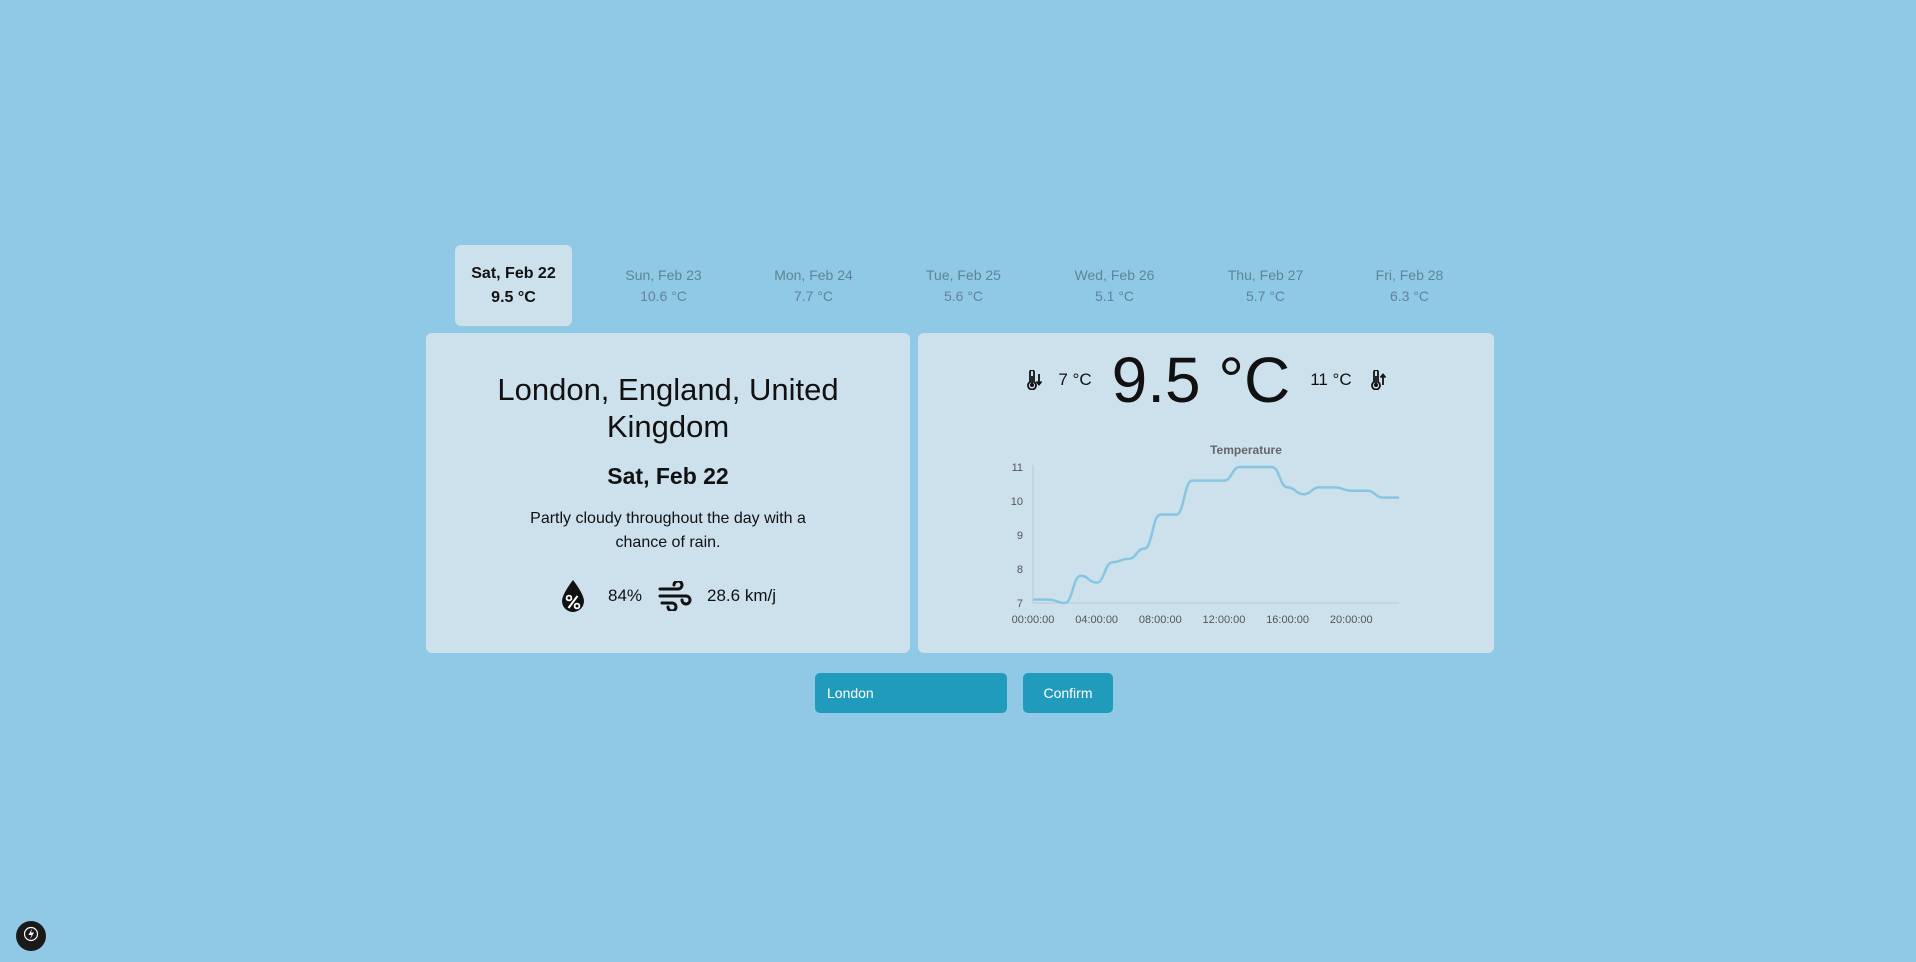  What do you see at coordinates (1160, 620) in the screenshot?
I see `chart-x-tick-label: 08:00:00` at bounding box center [1160, 620].